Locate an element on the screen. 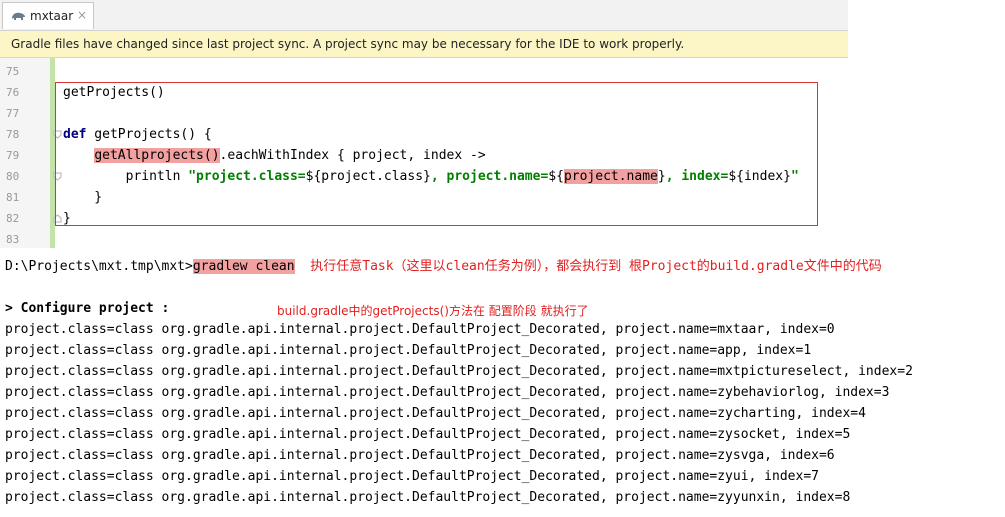 The height and width of the screenshot is (517, 1005). line-number: 79 is located at coordinates (13, 155).